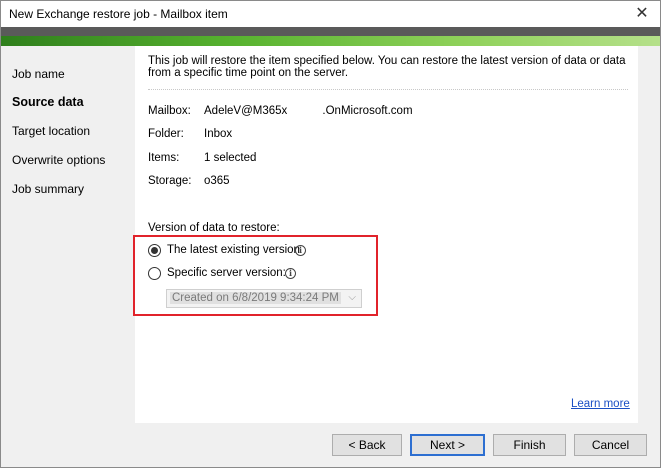 The height and width of the screenshot is (468, 661). I want to click on version-label: Version of data to restore:, so click(214, 228).